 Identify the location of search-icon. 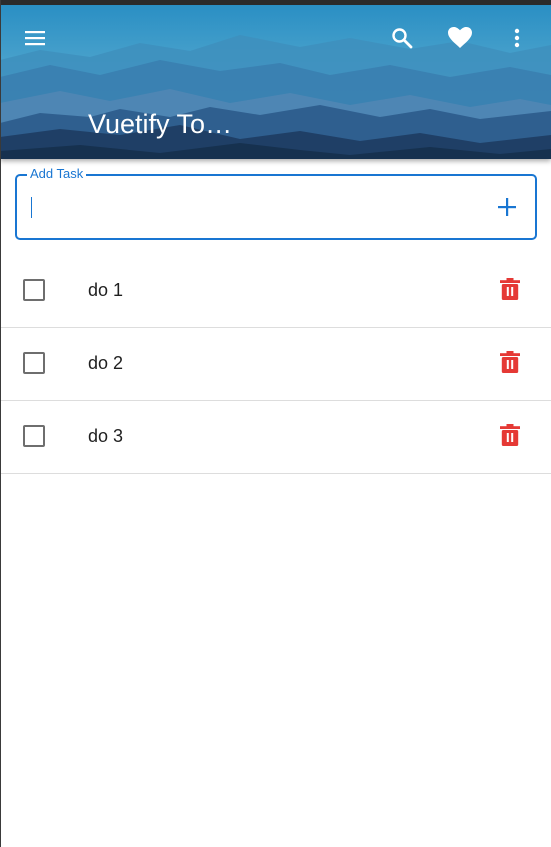
(402, 38).